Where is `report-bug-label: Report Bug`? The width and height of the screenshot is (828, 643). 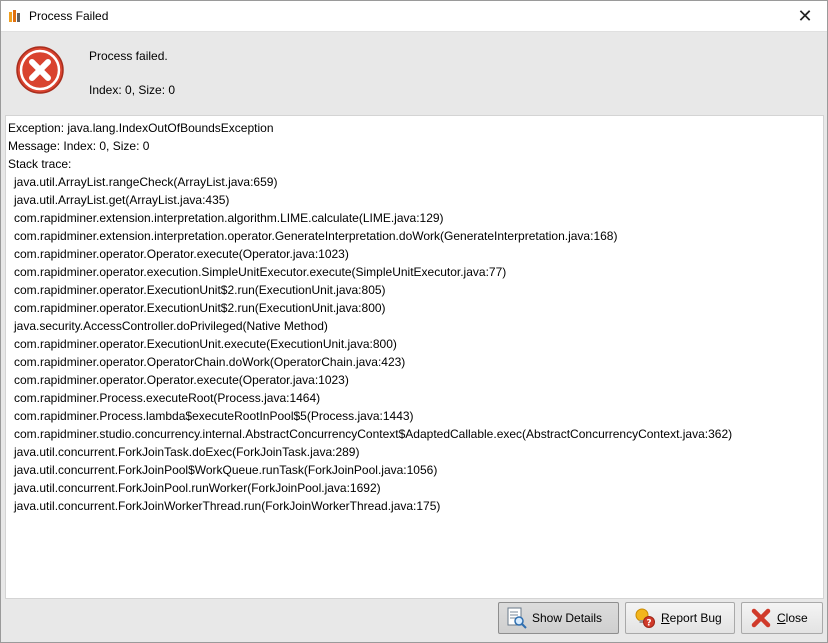 report-bug-label: Report Bug is located at coordinates (691, 618).